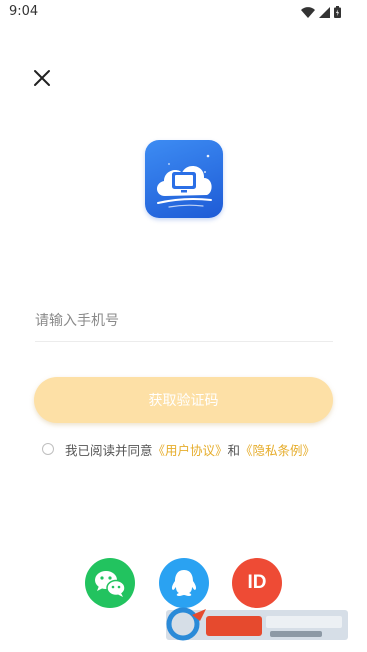 The height and width of the screenshot is (652, 367). I want to click on app-logo, so click(184, 179).